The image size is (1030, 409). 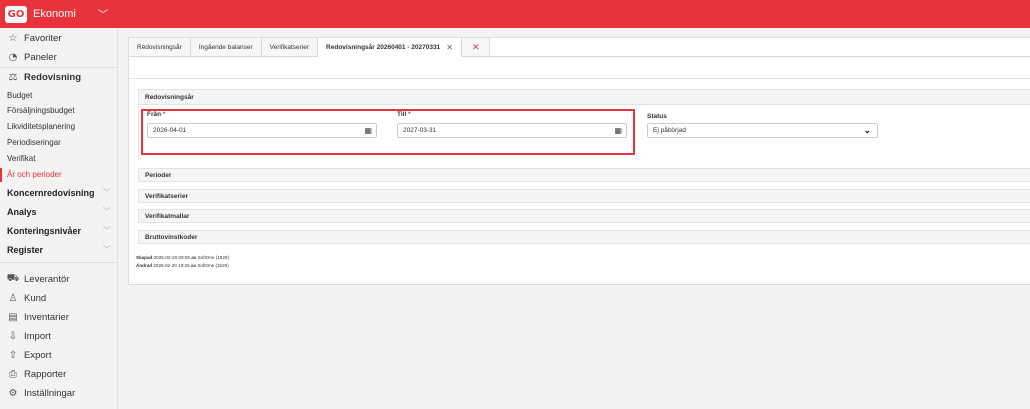 What do you see at coordinates (45, 374) in the screenshot?
I see `sidebar-item-label: Rapporter` at bounding box center [45, 374].